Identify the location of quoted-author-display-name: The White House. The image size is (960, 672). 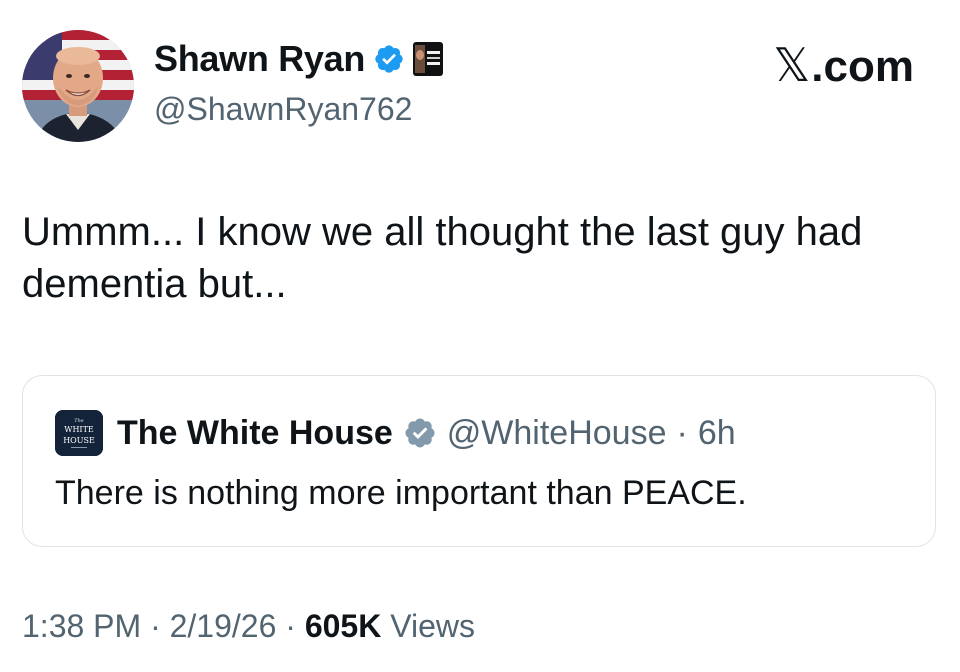
(255, 433).